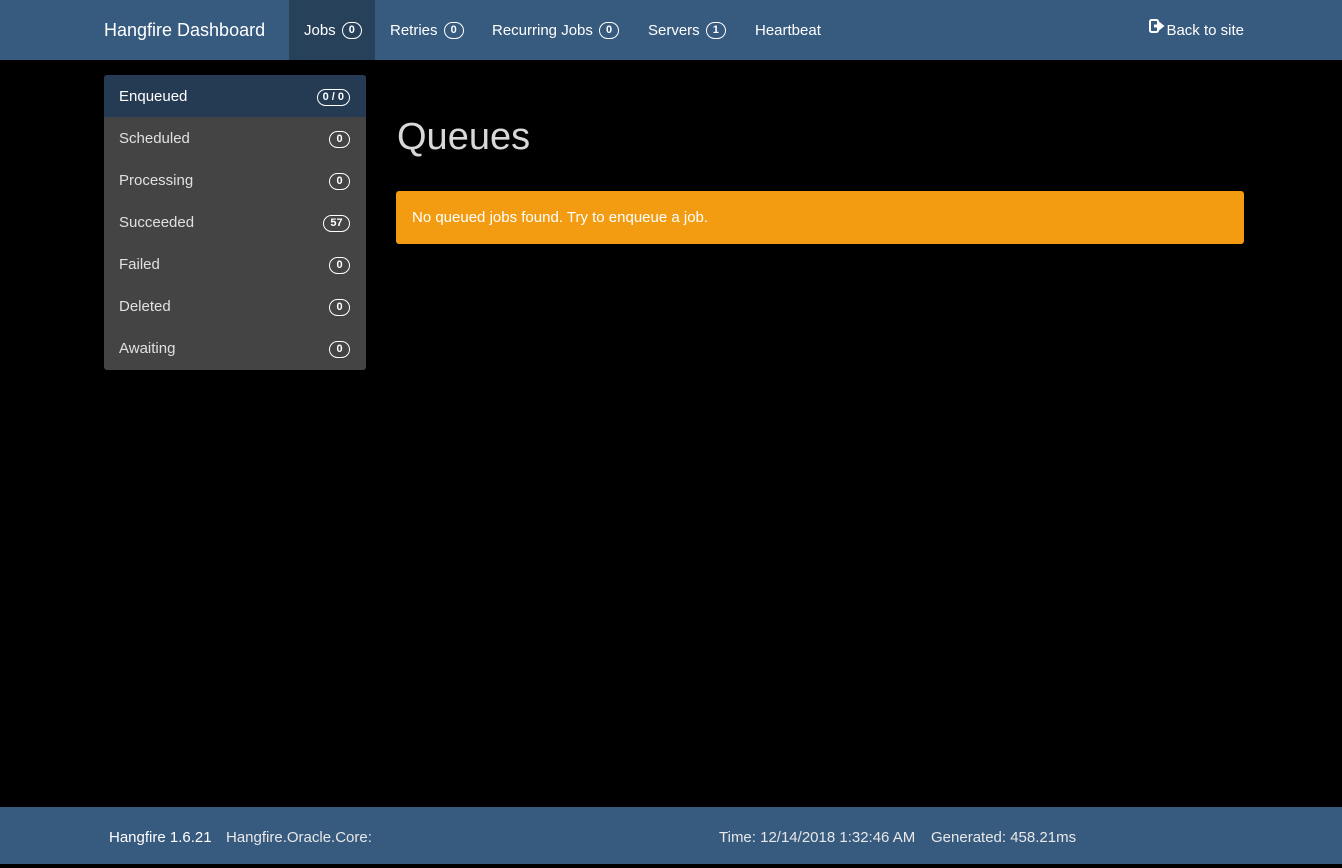  I want to click on nav-badge-jobs: 0, so click(351, 30).